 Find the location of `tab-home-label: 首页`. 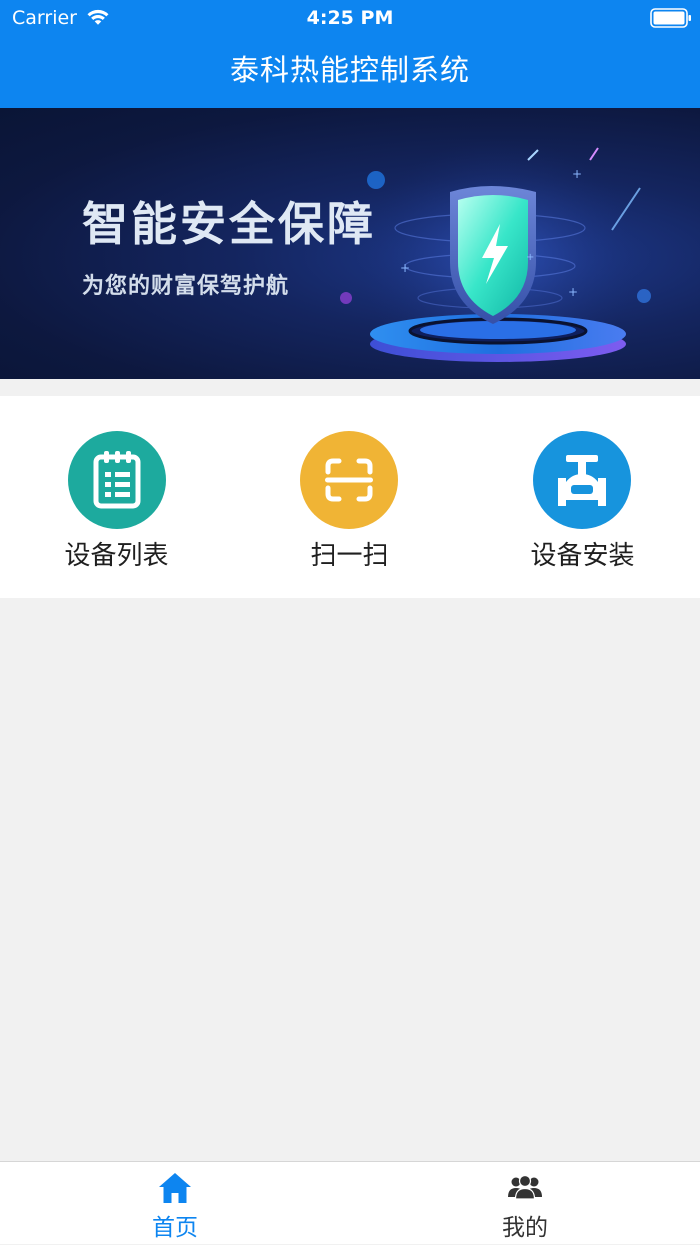

tab-home-label: 首页 is located at coordinates (175, 1228).